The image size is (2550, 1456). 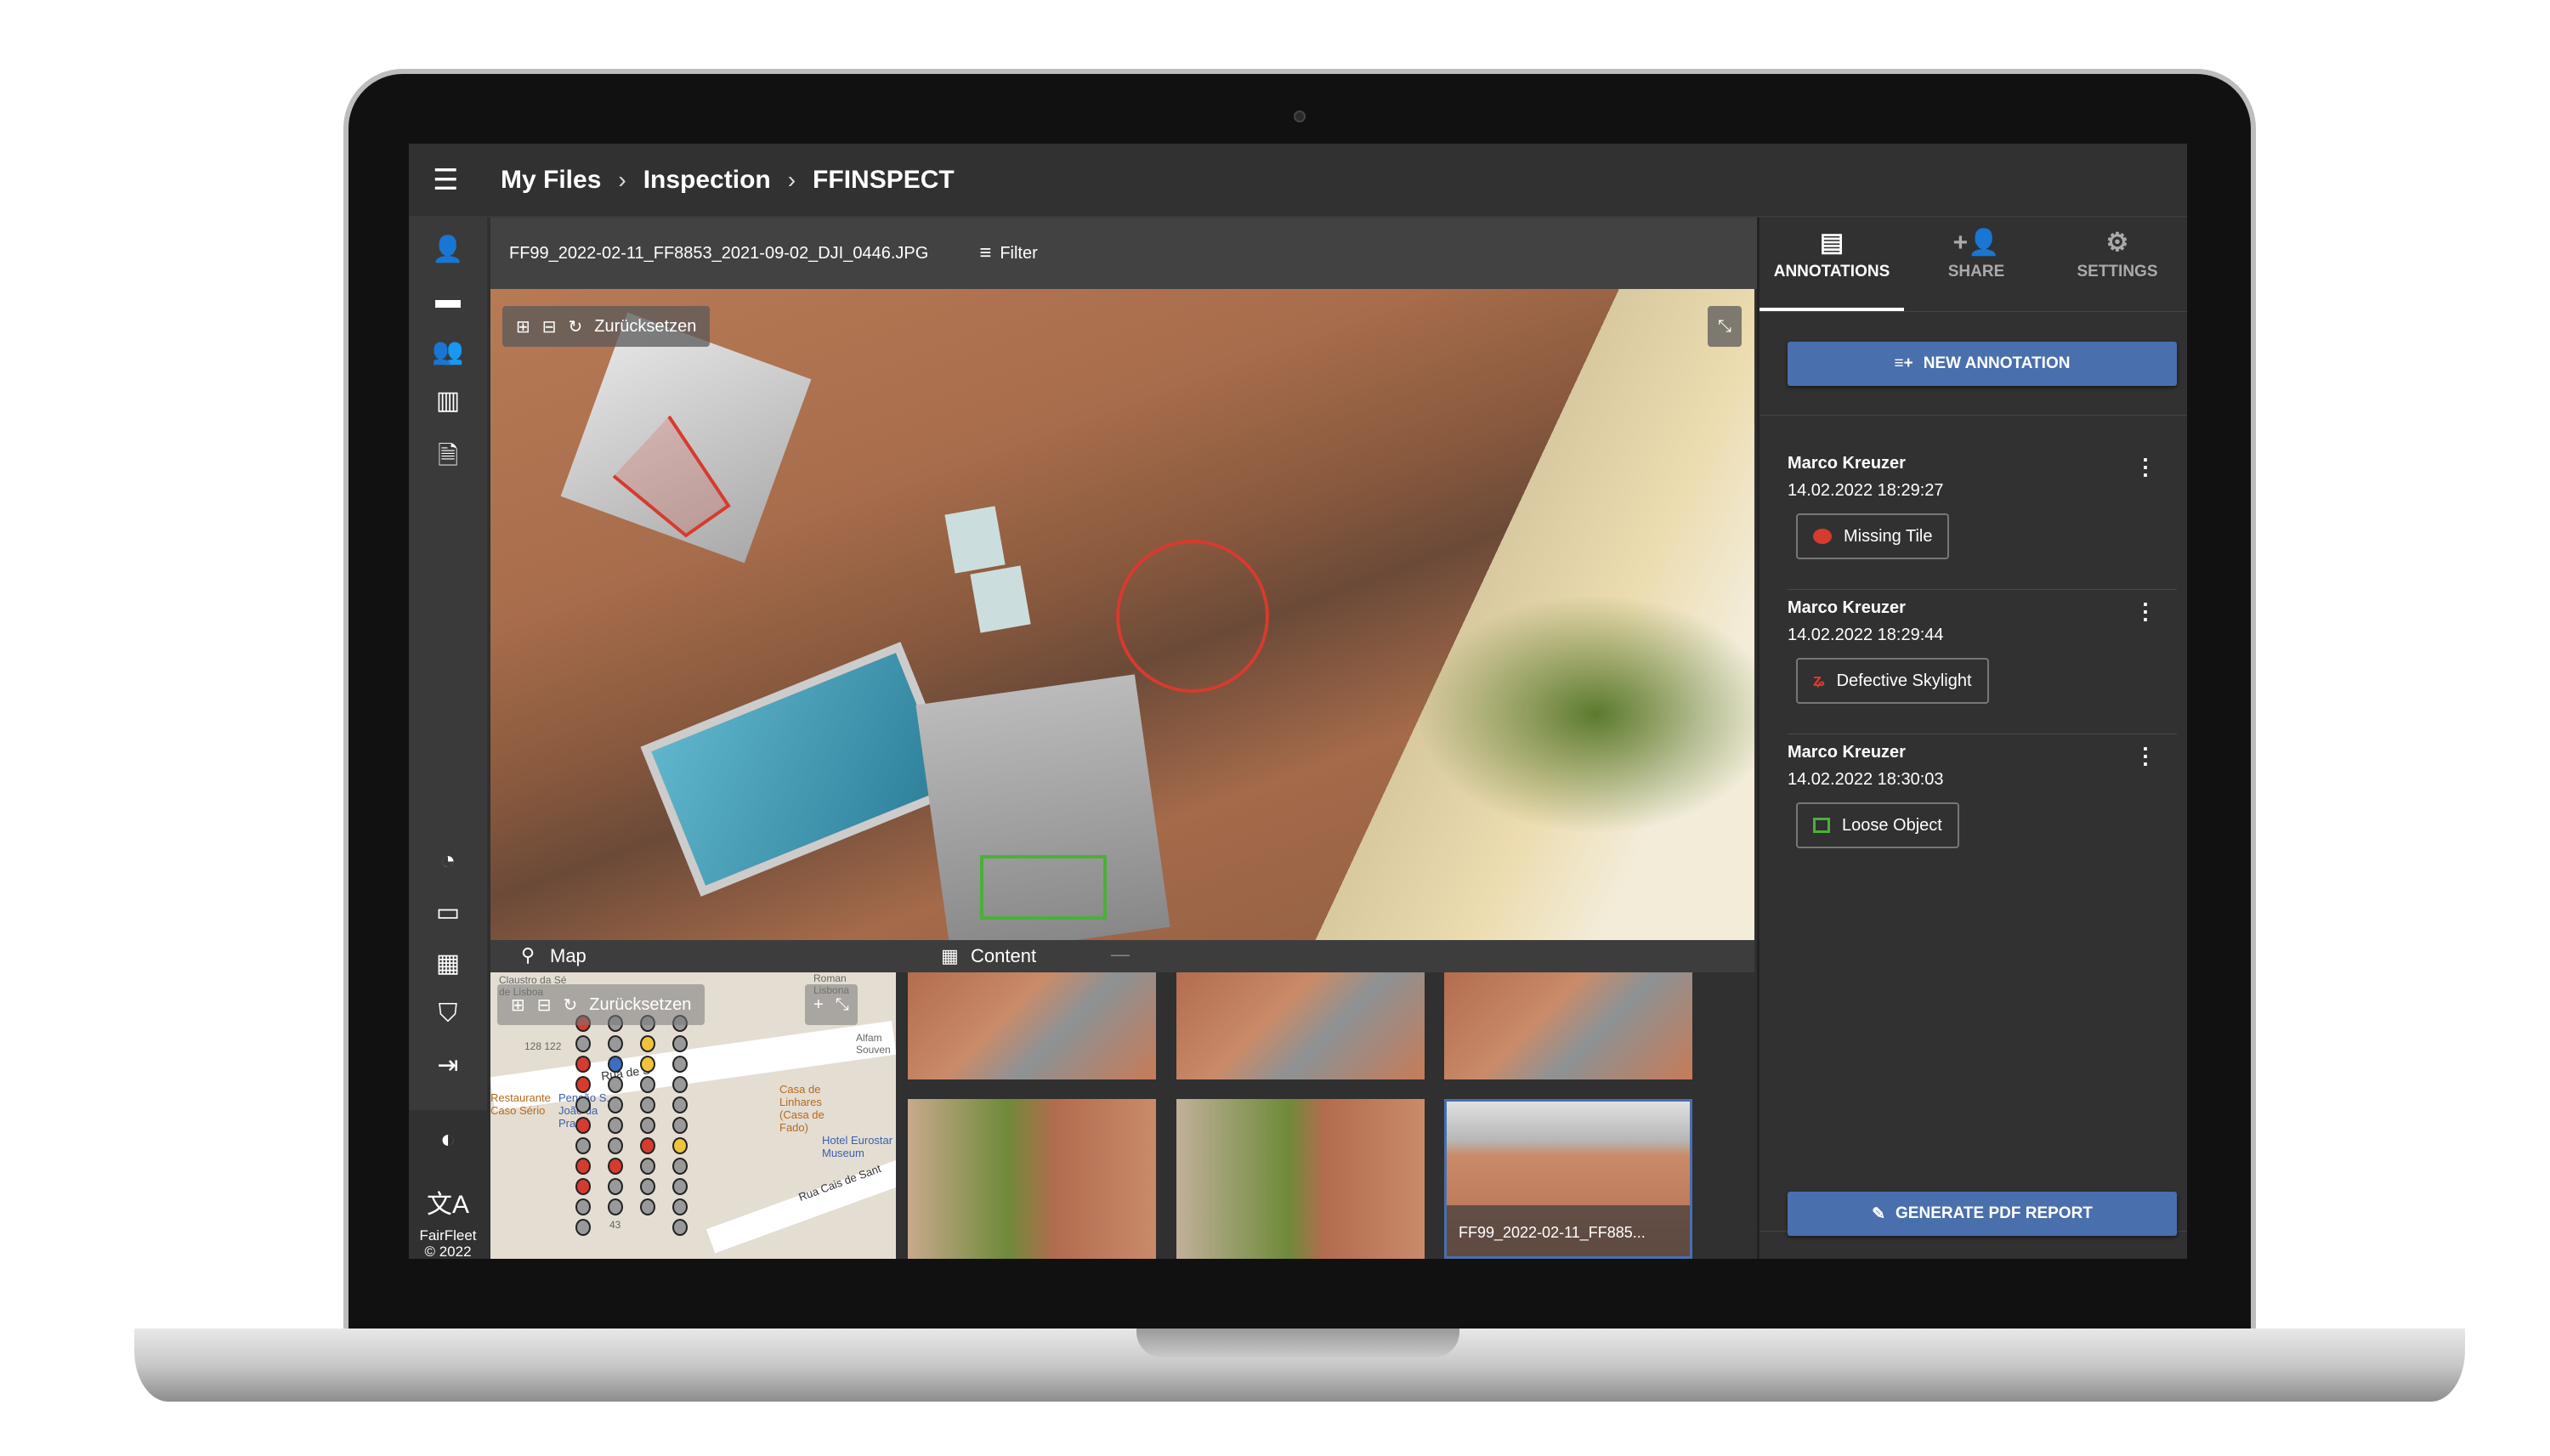 What do you see at coordinates (448, 249) in the screenshot?
I see `account-icon: 👤` at bounding box center [448, 249].